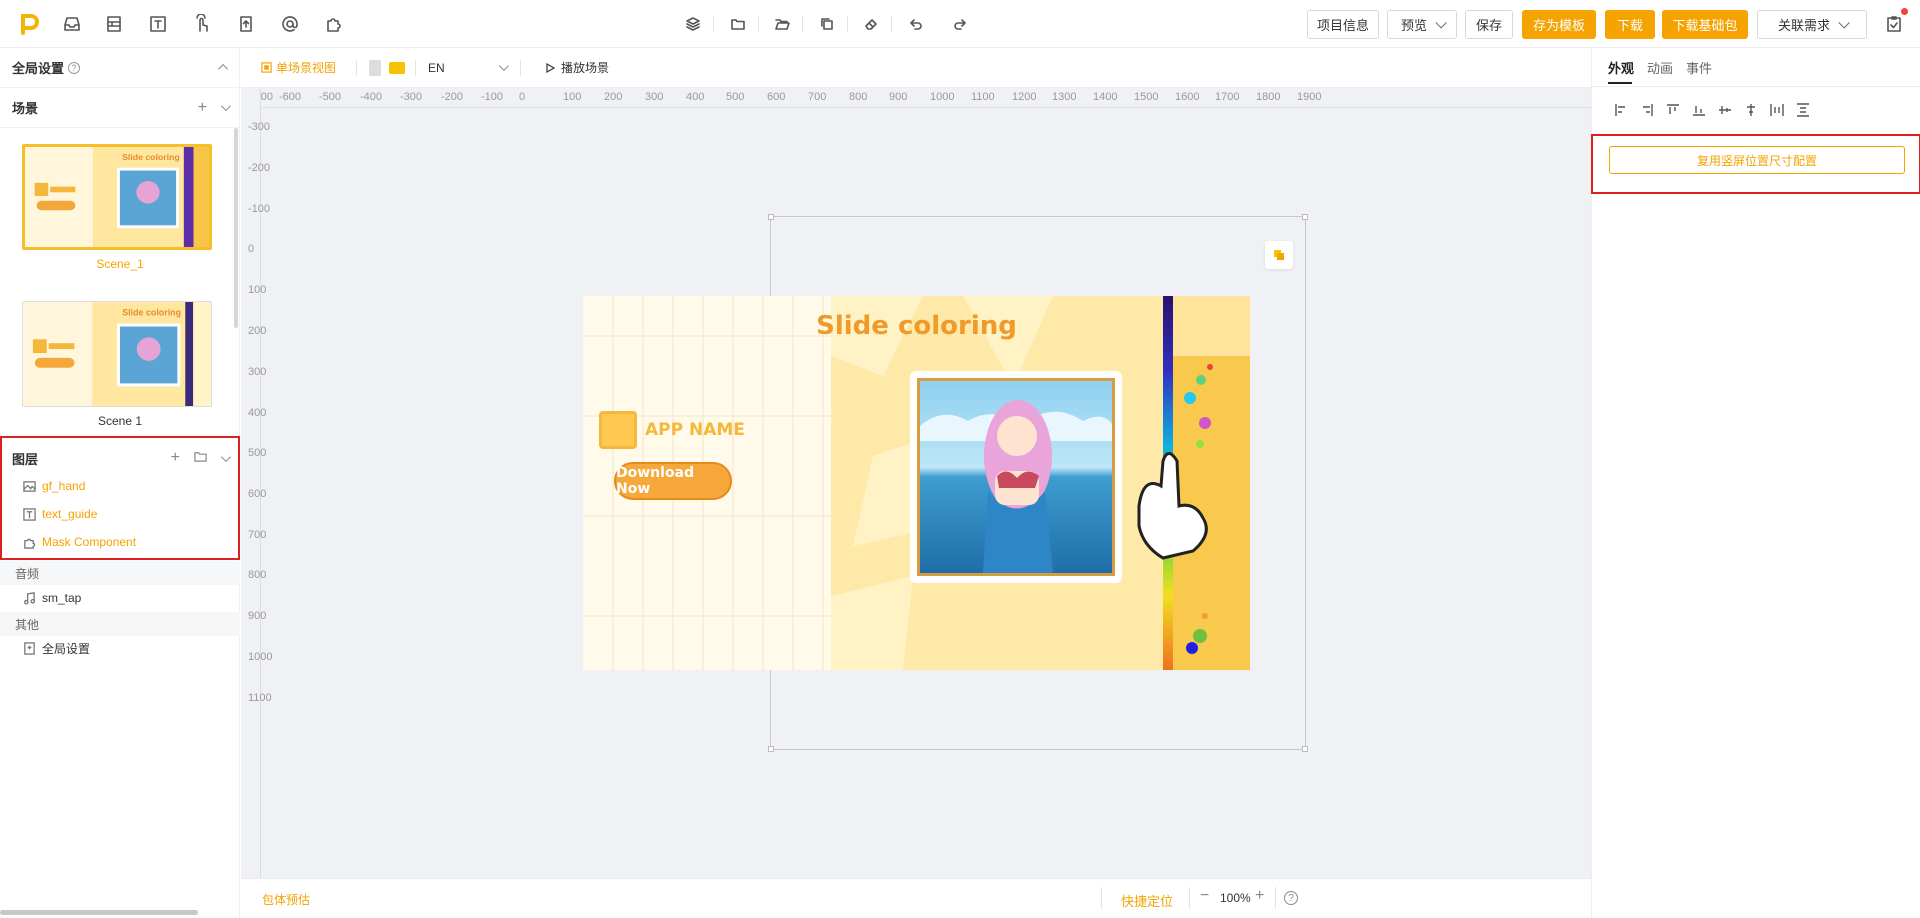  Describe the element at coordinates (246, 24) in the screenshot. I see `upload-file-icon` at that location.